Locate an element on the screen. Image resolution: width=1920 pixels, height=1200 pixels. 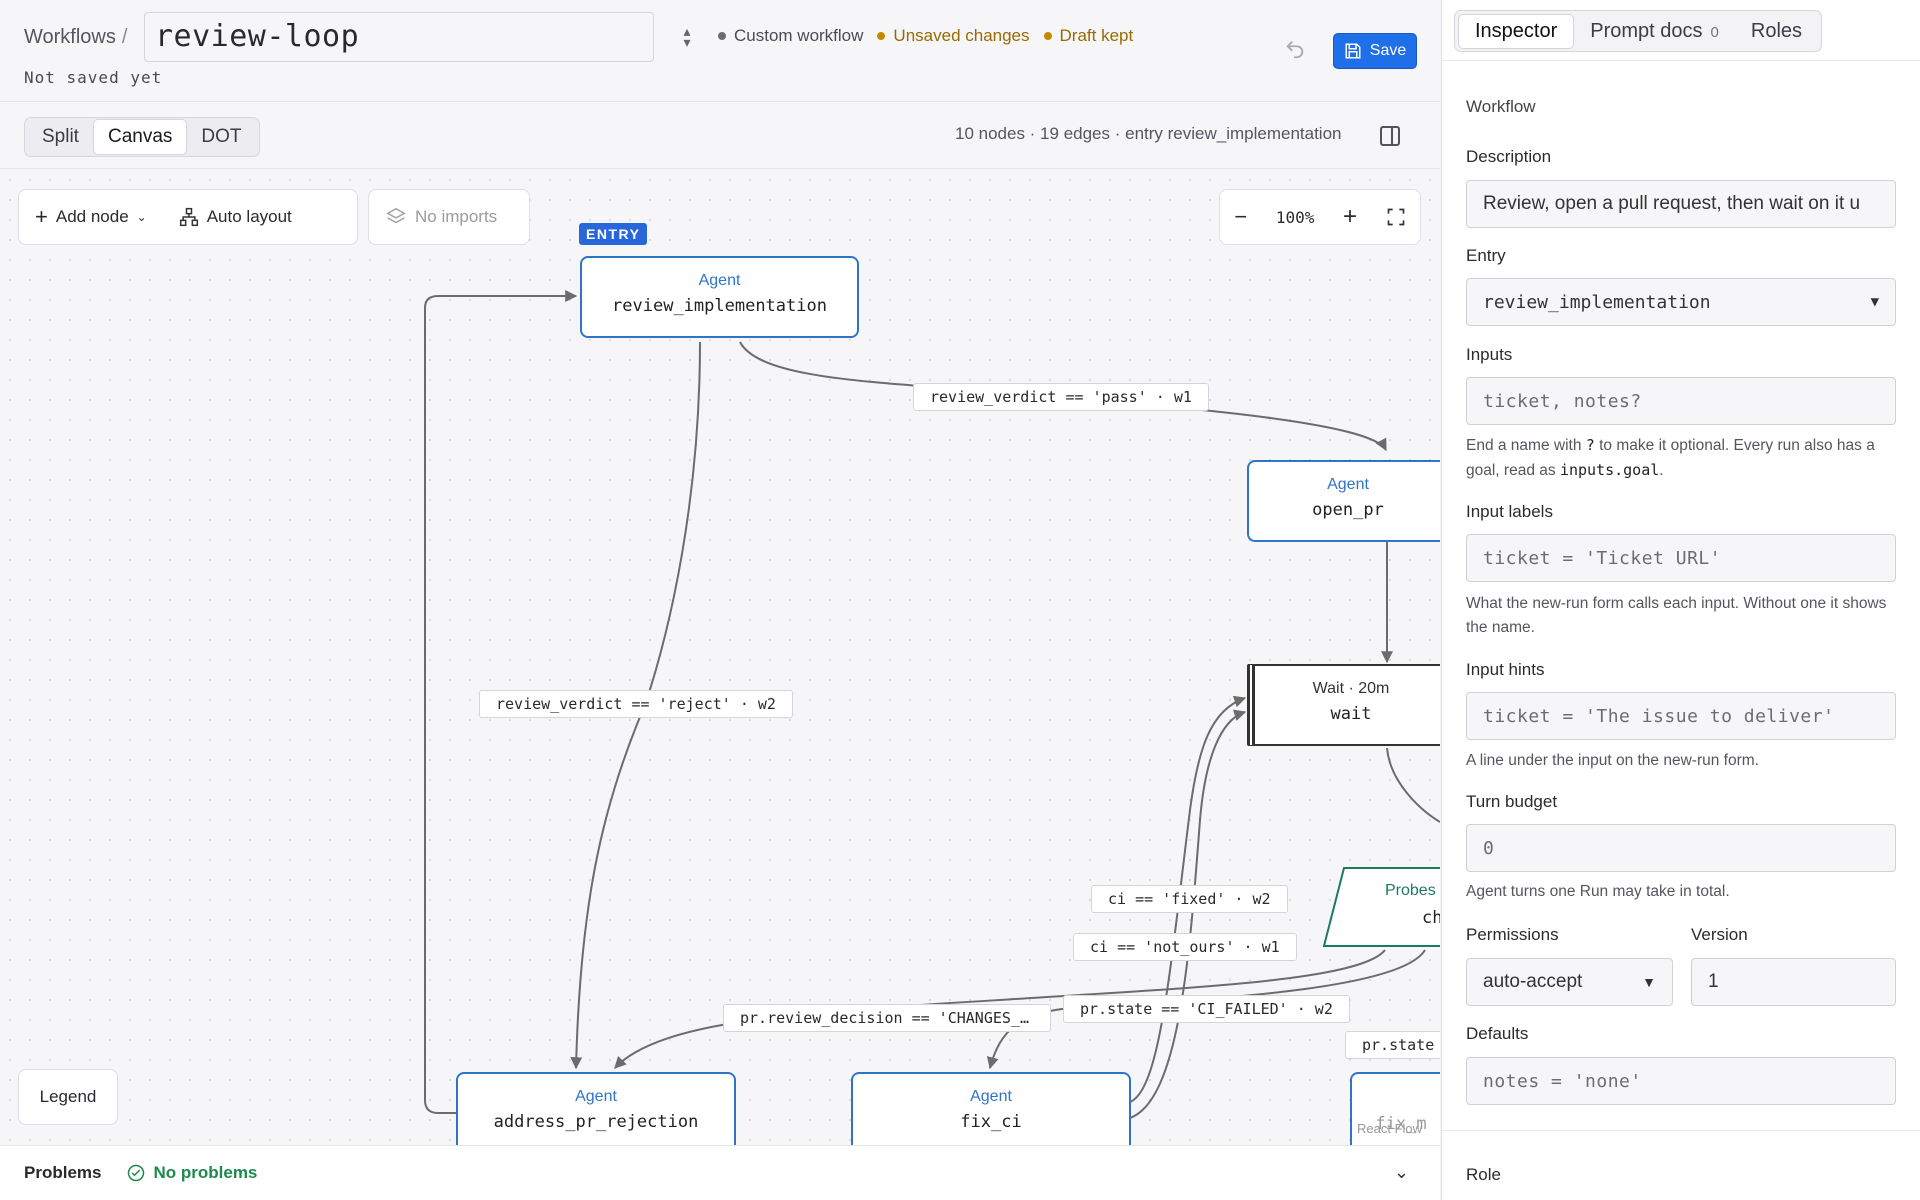
hint-code: ? is located at coordinates (1590, 445).